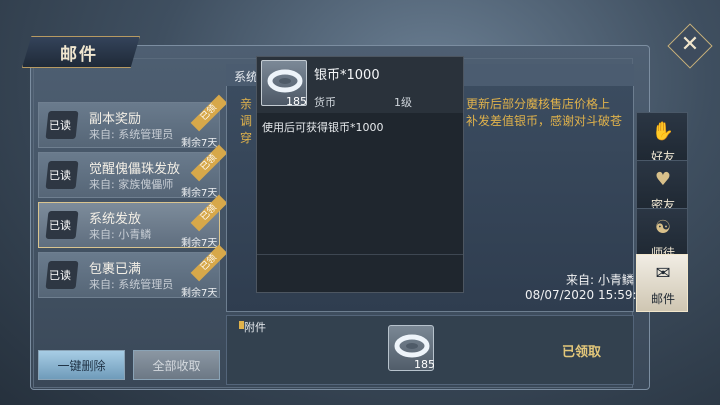  What do you see at coordinates (538, 104) in the screenshot?
I see `mail-body-line: 更新后部分魔核售店价格上` at bounding box center [538, 104].